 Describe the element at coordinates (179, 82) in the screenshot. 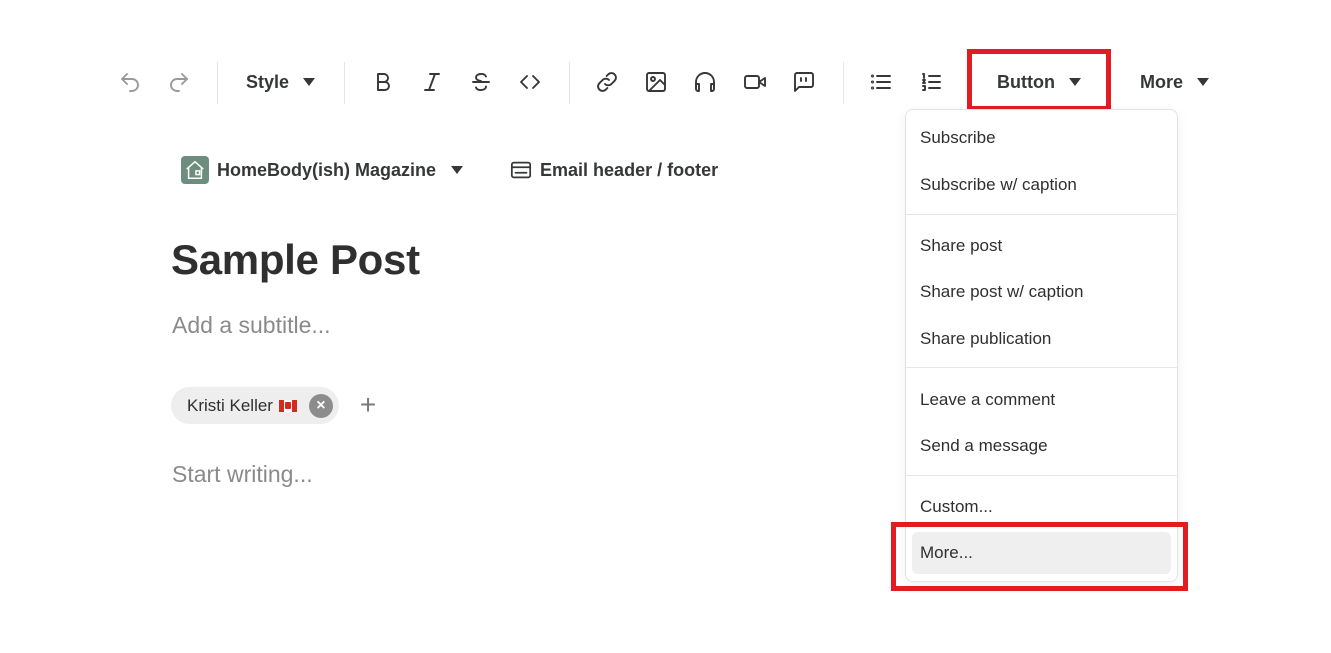

I see `redo-icon` at that location.